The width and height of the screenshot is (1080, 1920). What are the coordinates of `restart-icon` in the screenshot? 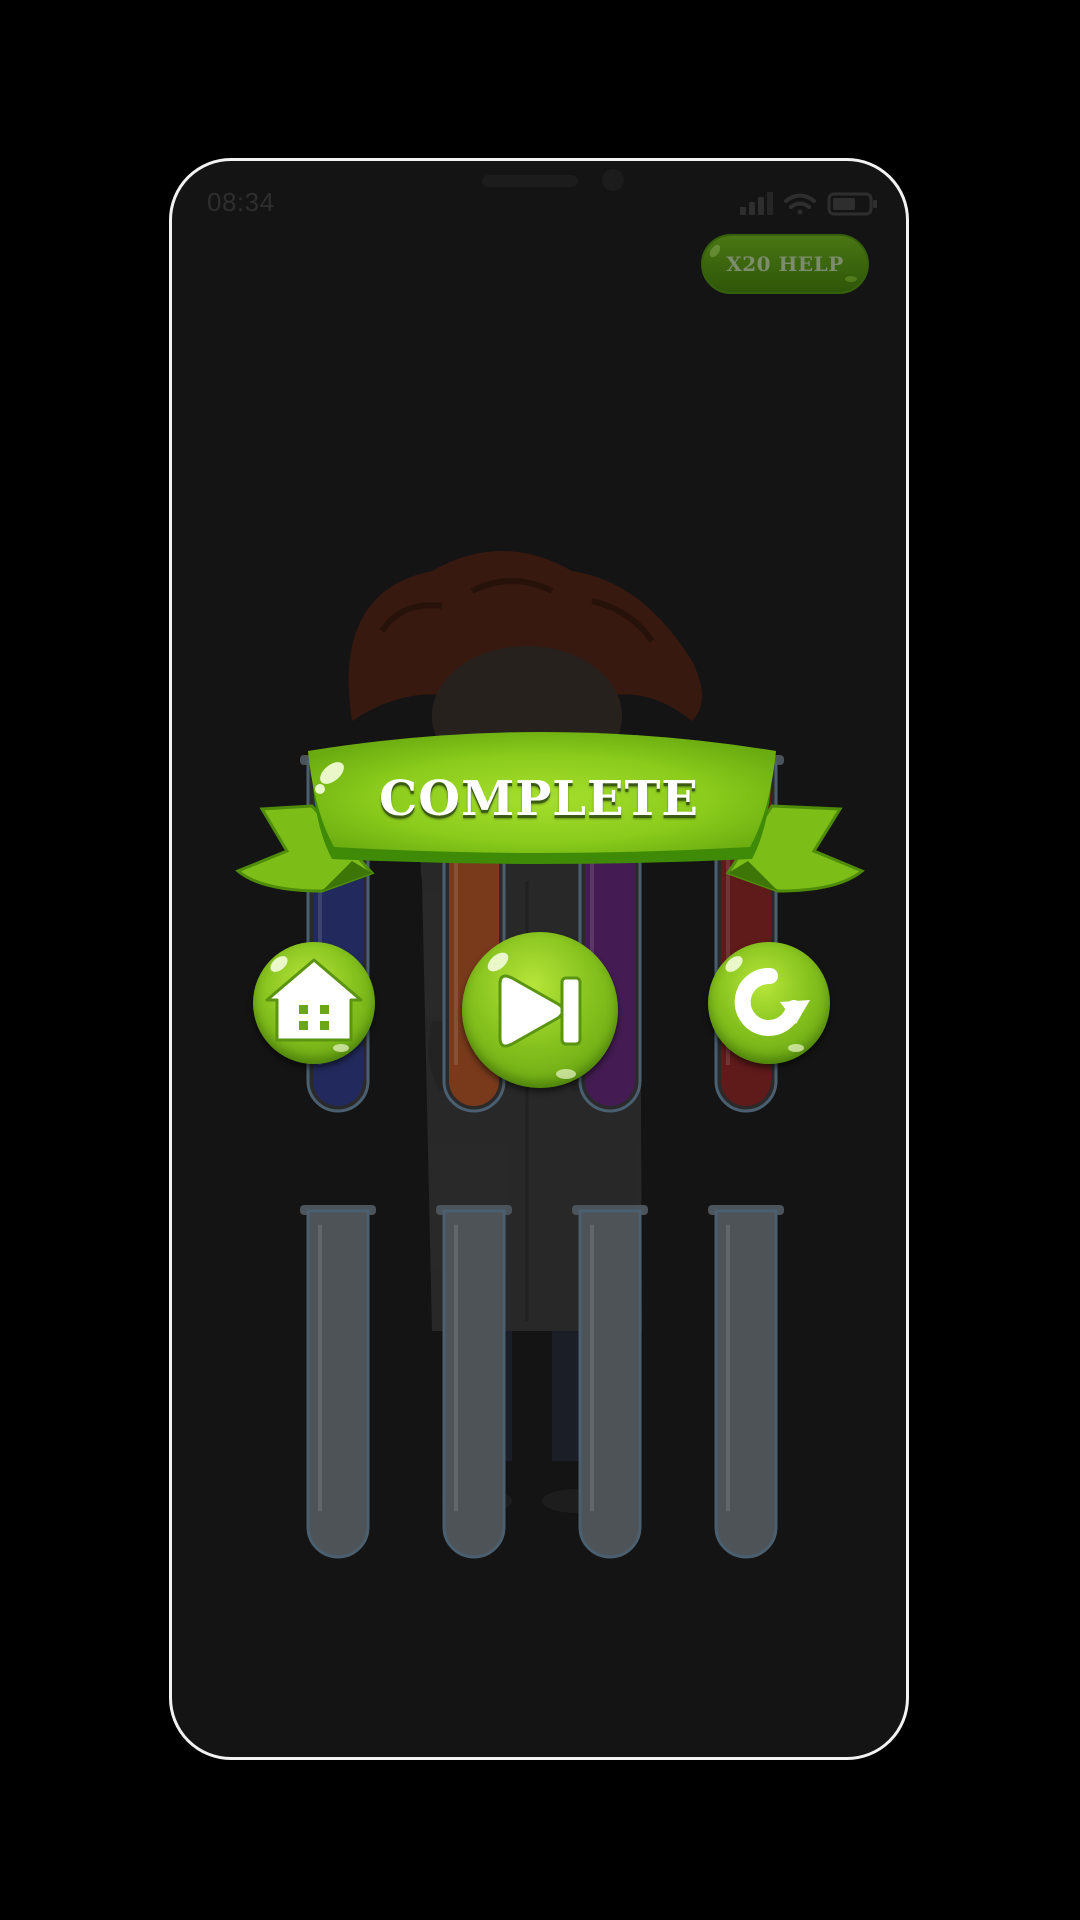 It's located at (767, 1004).